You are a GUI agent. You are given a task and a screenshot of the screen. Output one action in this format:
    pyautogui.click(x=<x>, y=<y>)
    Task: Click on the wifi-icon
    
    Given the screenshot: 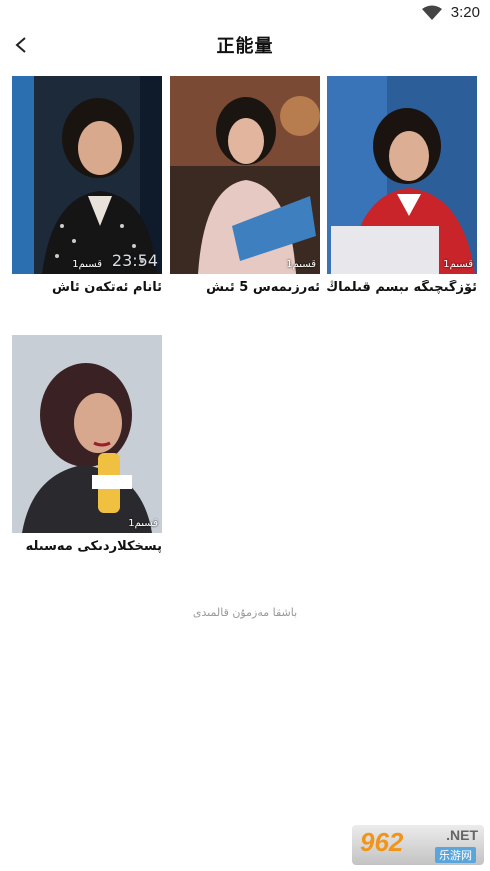 What is the action you would take?
    pyautogui.click(x=431, y=12)
    